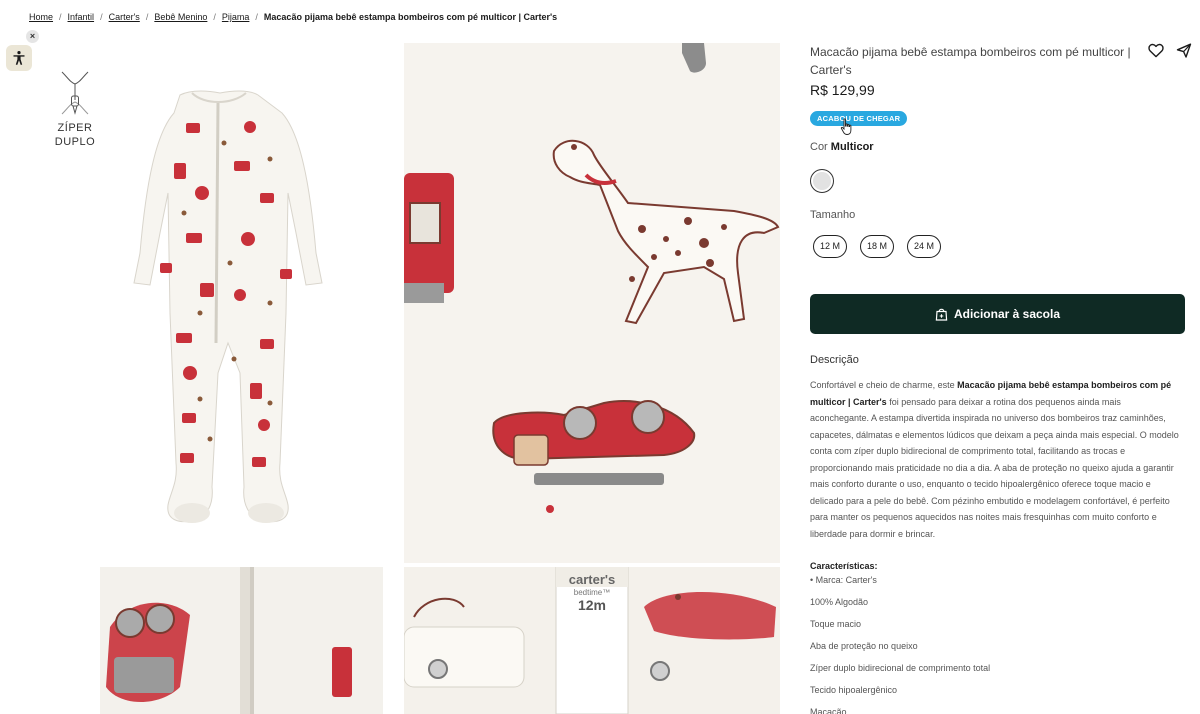  I want to click on ziper-duplo-badge: ZÍPER DUPLO, so click(75, 109).